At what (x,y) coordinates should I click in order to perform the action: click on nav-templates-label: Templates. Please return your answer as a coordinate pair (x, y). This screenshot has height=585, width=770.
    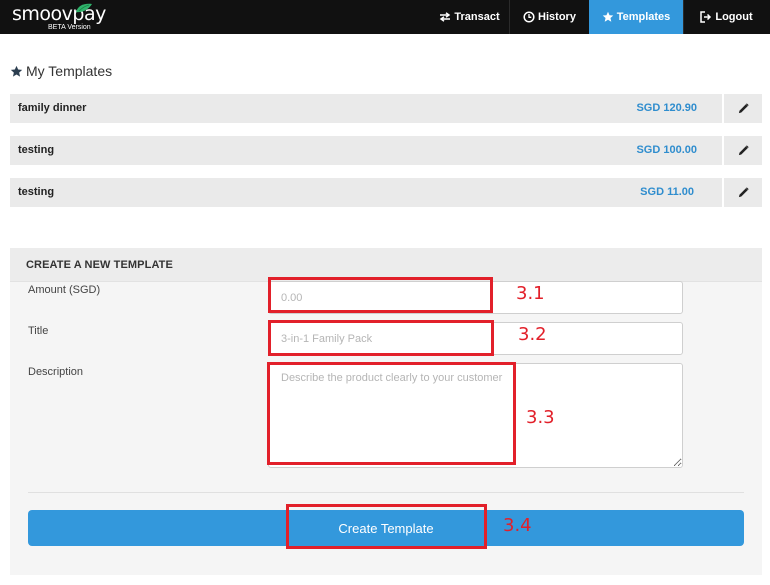
    Looking at the image, I should click on (643, 17).